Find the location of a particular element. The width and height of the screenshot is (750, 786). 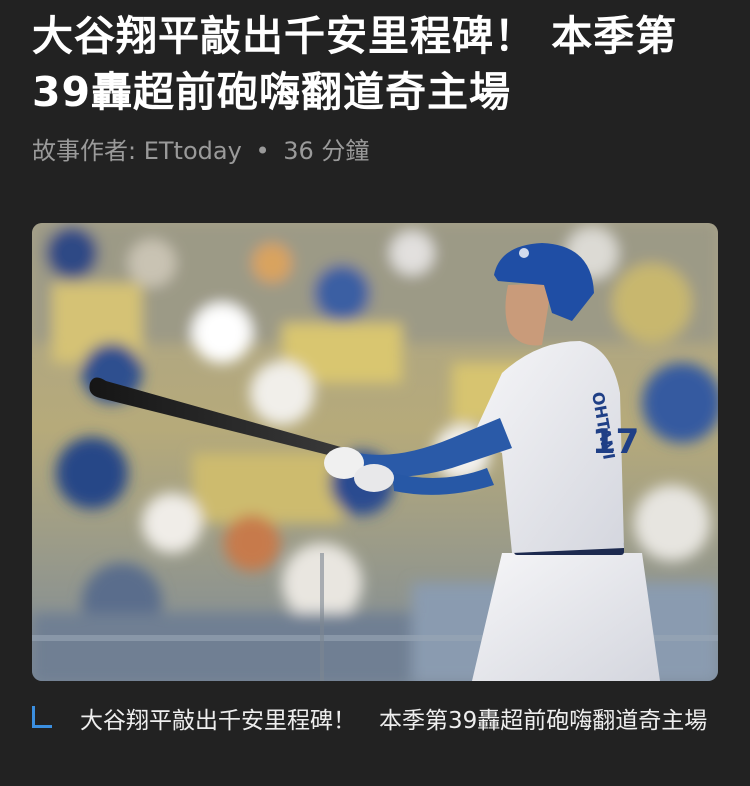

article-title: 大谷翔平敲出千安里程碑！ 本季第39轟超前砲嗨翻道奇主場 is located at coordinates (377, 64).